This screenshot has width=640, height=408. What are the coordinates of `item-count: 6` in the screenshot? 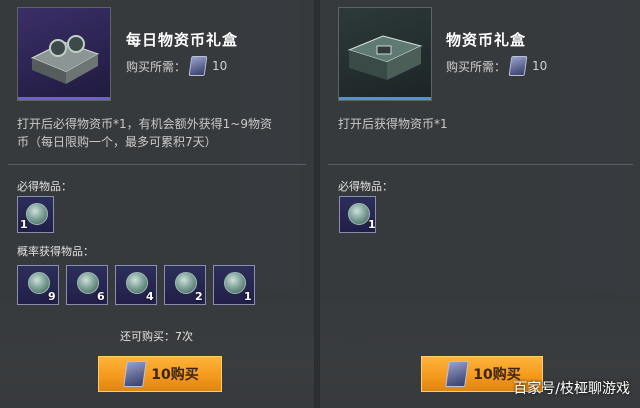 It's located at (101, 296).